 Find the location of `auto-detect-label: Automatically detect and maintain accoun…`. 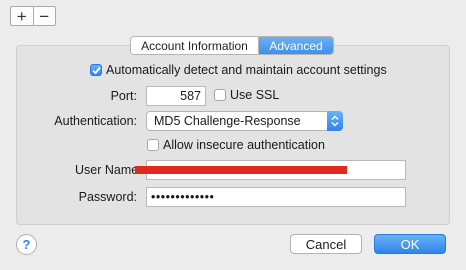

auto-detect-label: Automatically detect and maintain accoun… is located at coordinates (246, 70).